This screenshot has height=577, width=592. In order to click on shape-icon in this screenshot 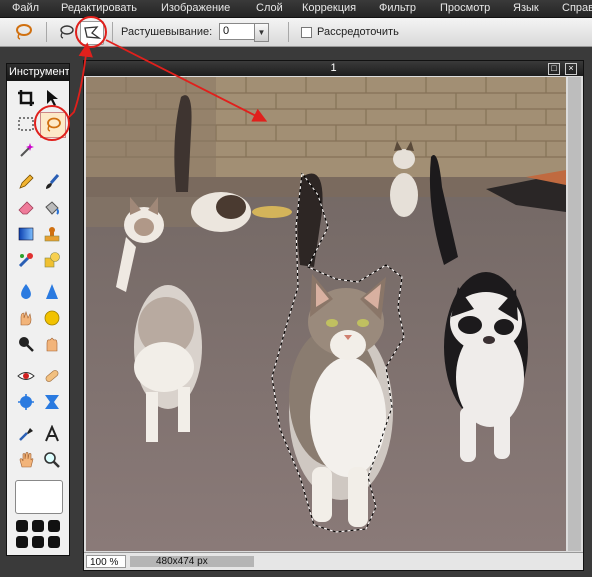, I will do `click(52, 260)`.